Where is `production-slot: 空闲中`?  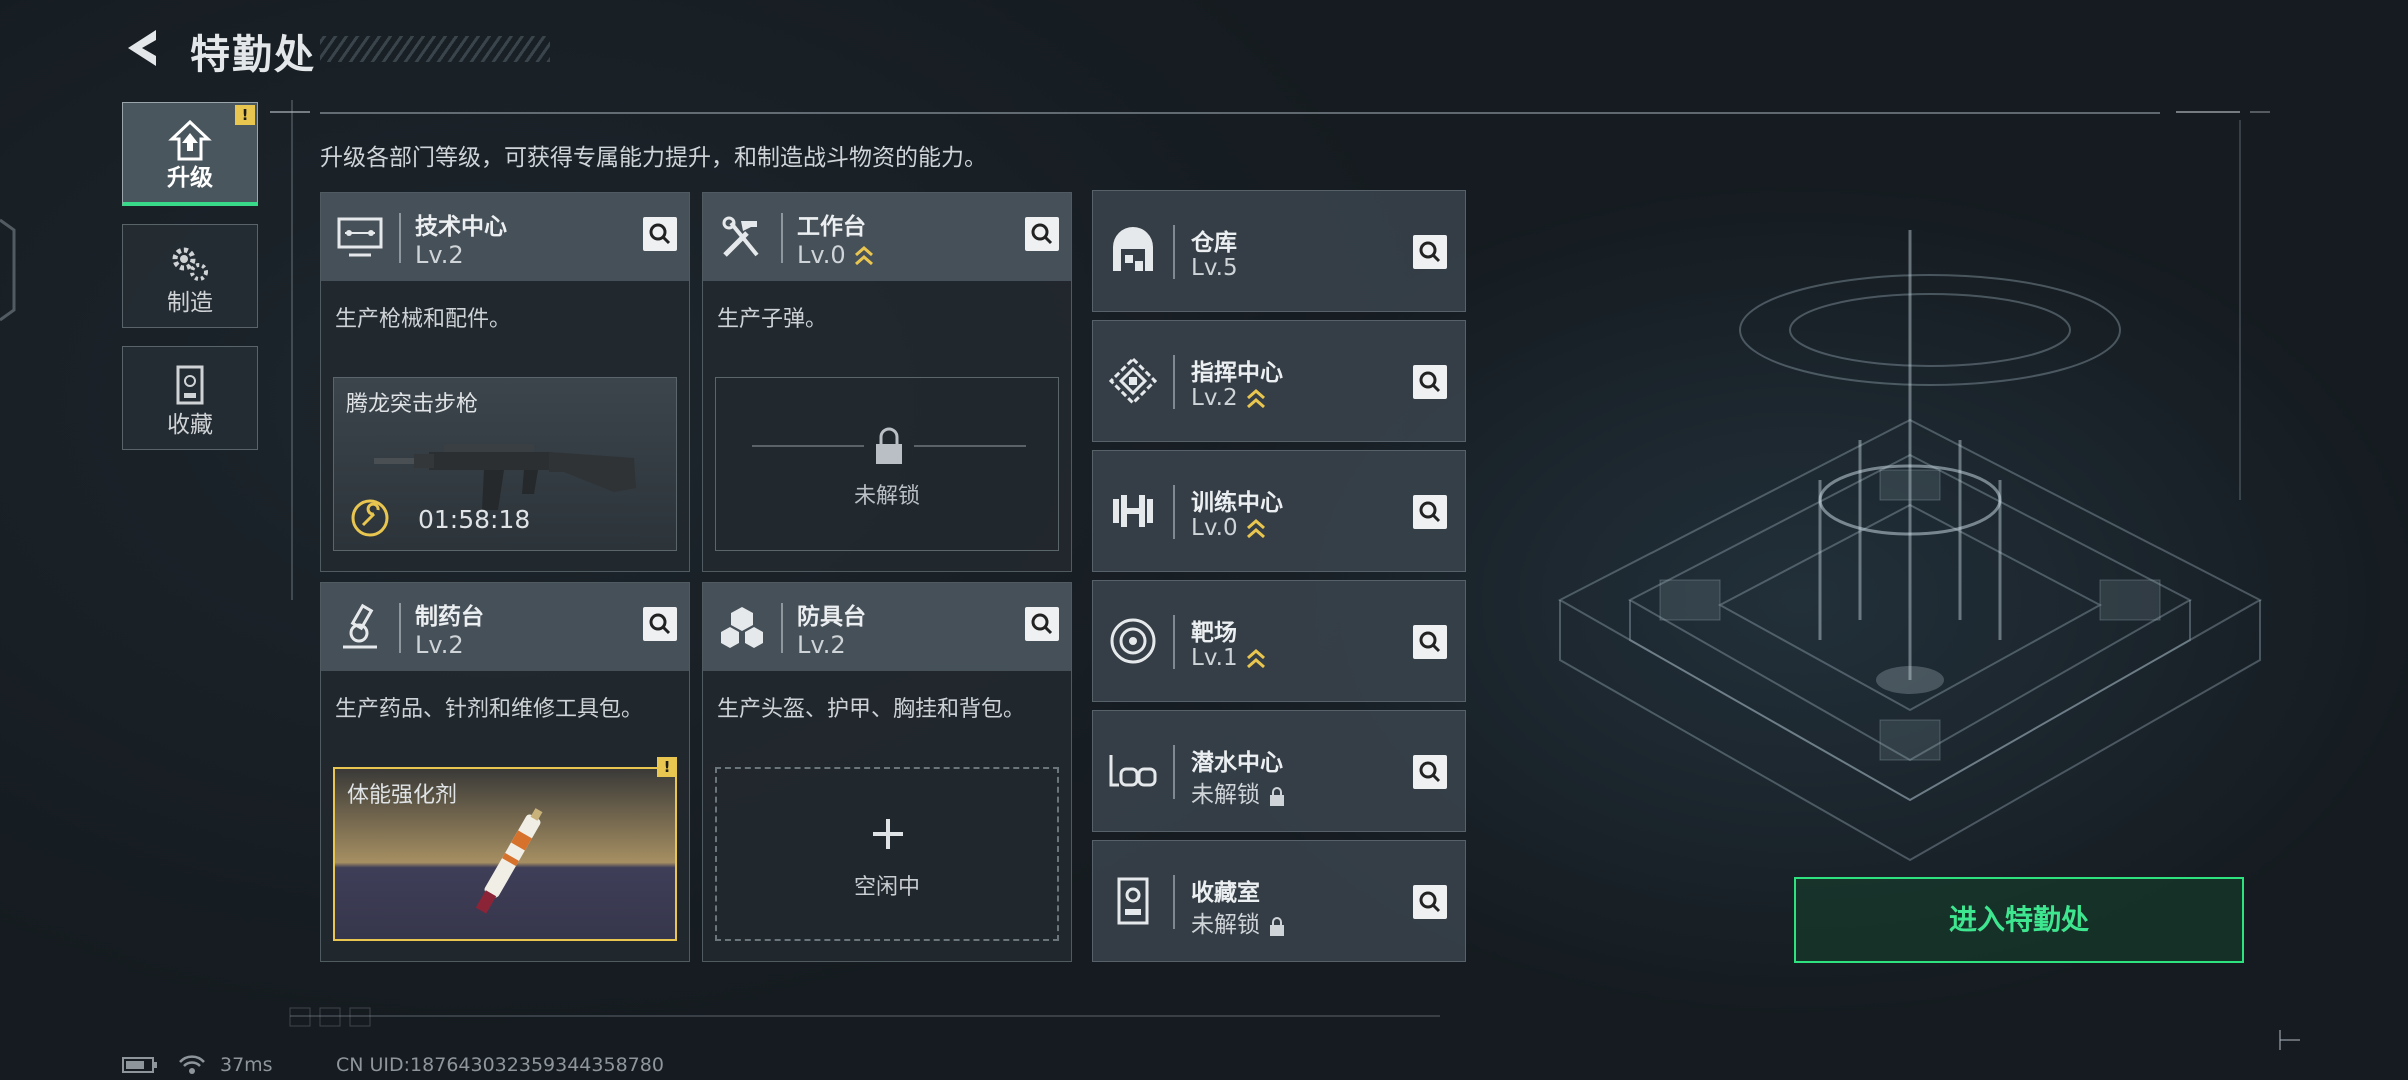
production-slot: 空闲中 is located at coordinates (887, 854).